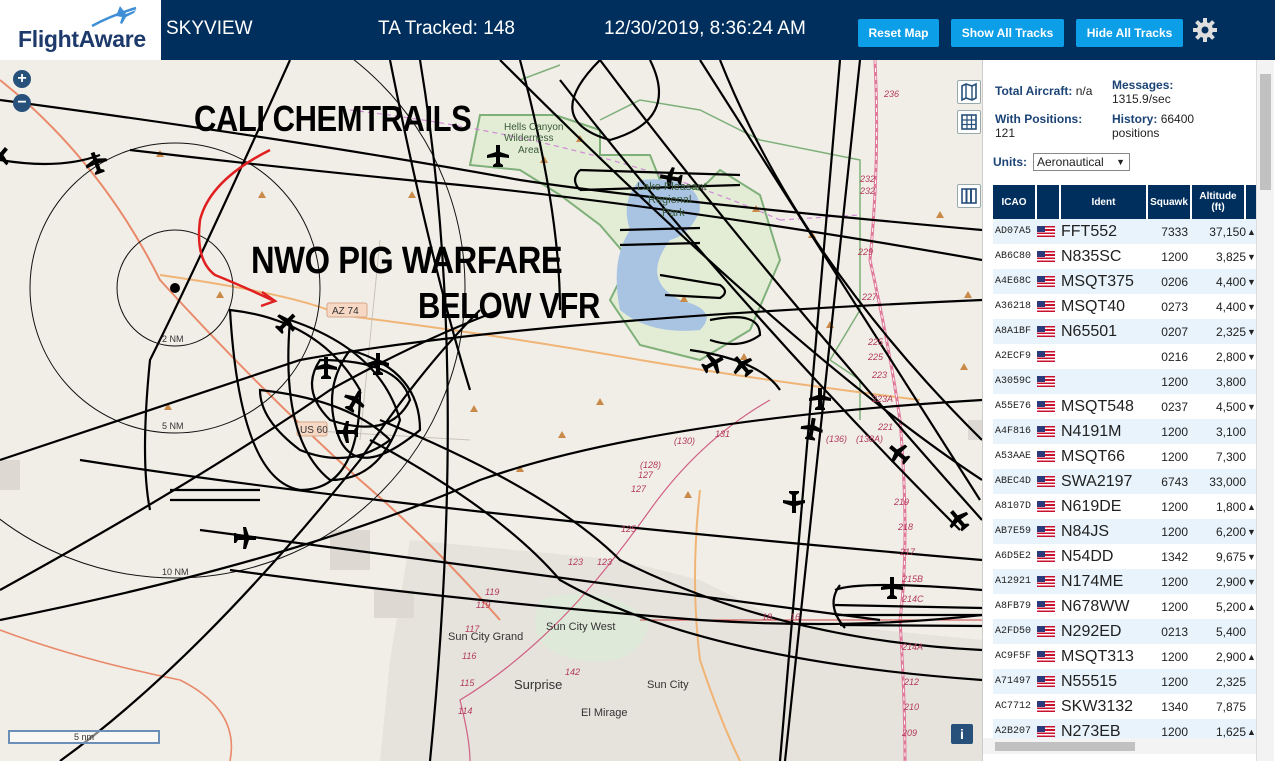 This screenshot has height=761, width=1275. Describe the element at coordinates (1125, 631) in the screenshot. I see `table-row: A2FD50 N292ED 0213 5,400` at that location.